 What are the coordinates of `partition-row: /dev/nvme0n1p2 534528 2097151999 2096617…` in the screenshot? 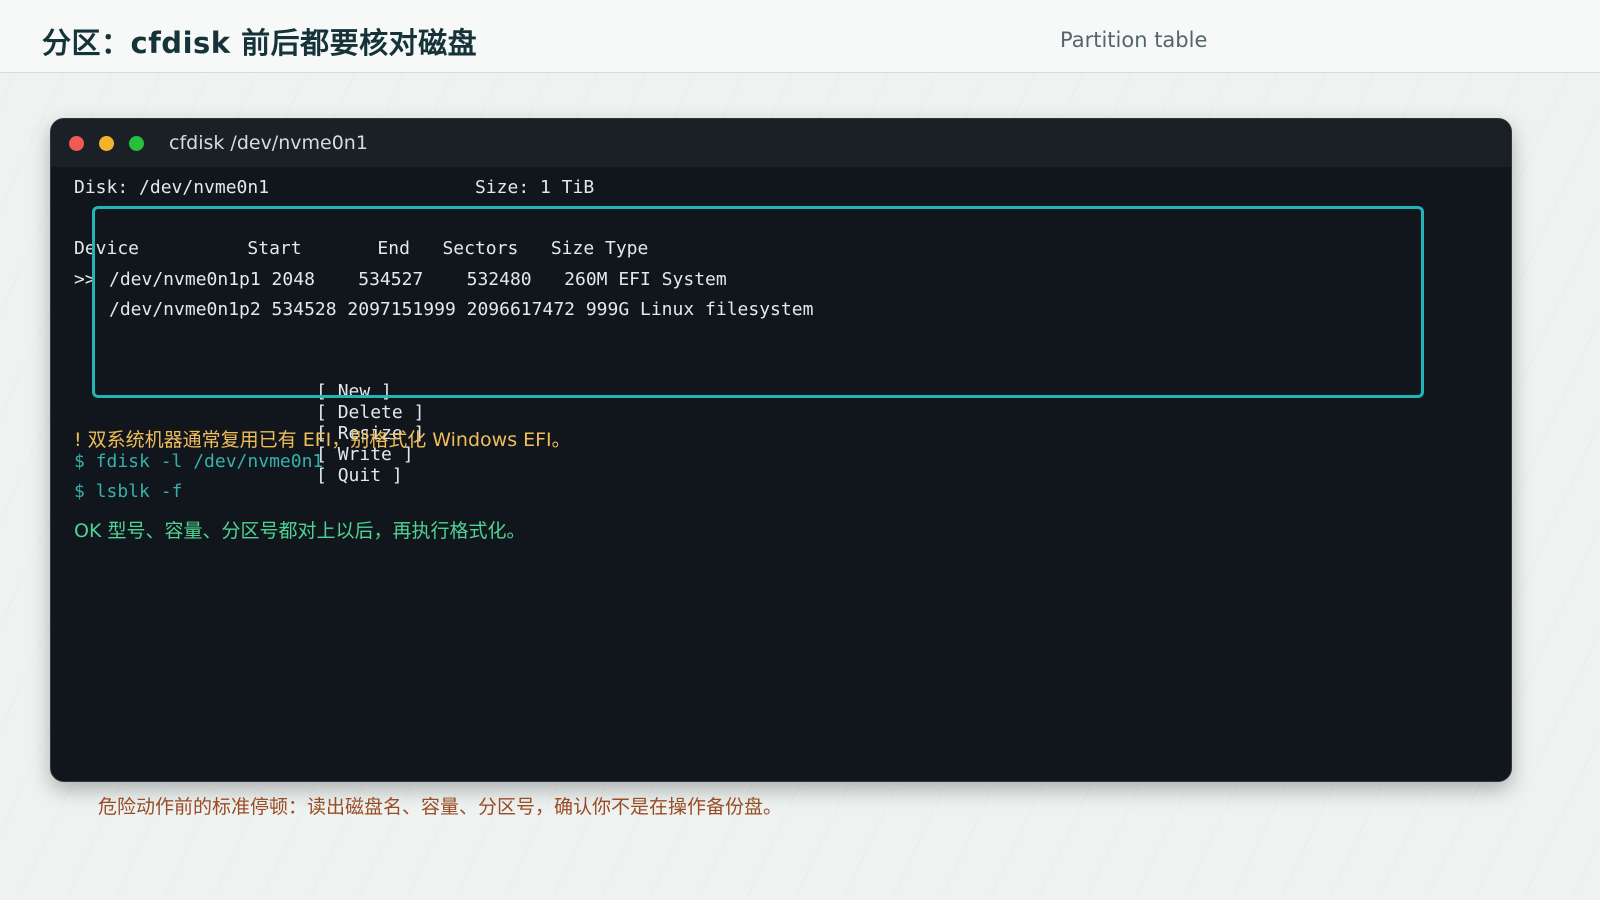 It's located at (461, 309).